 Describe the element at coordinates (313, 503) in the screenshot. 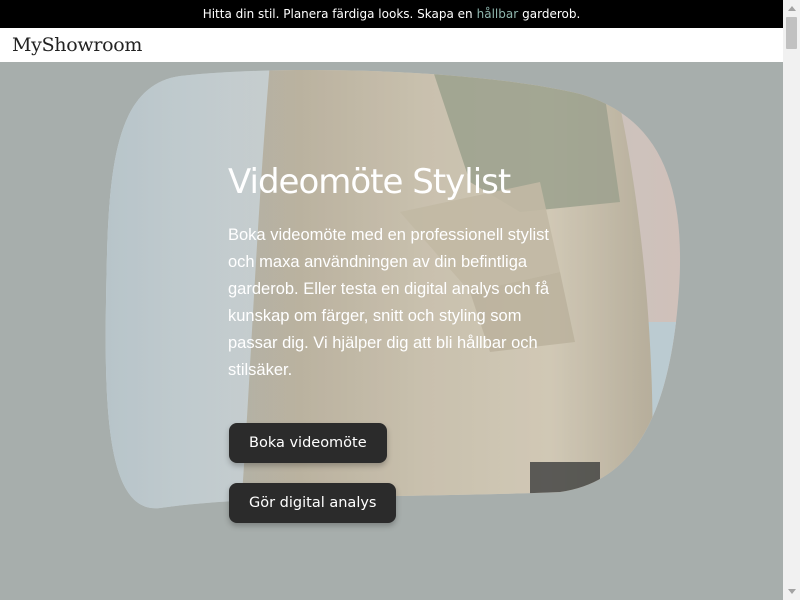

I see `digital-analysis-button: Gör digital analys` at that location.